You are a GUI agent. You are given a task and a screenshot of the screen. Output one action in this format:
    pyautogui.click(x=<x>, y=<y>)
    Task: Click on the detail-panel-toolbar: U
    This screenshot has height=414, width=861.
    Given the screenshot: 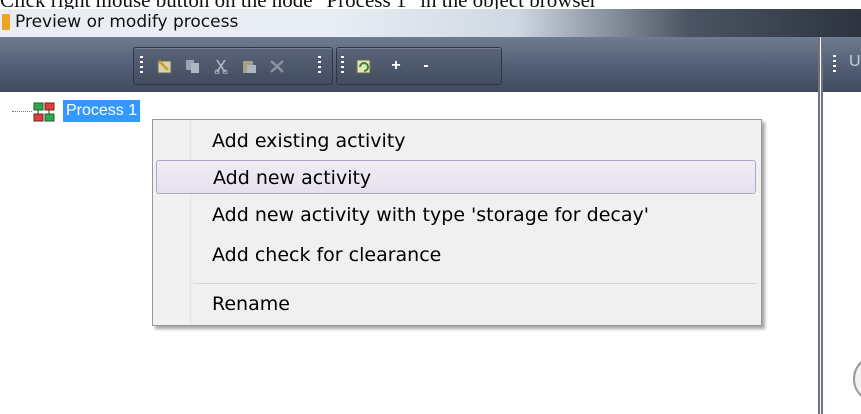 What is the action you would take?
    pyautogui.click(x=842, y=64)
    